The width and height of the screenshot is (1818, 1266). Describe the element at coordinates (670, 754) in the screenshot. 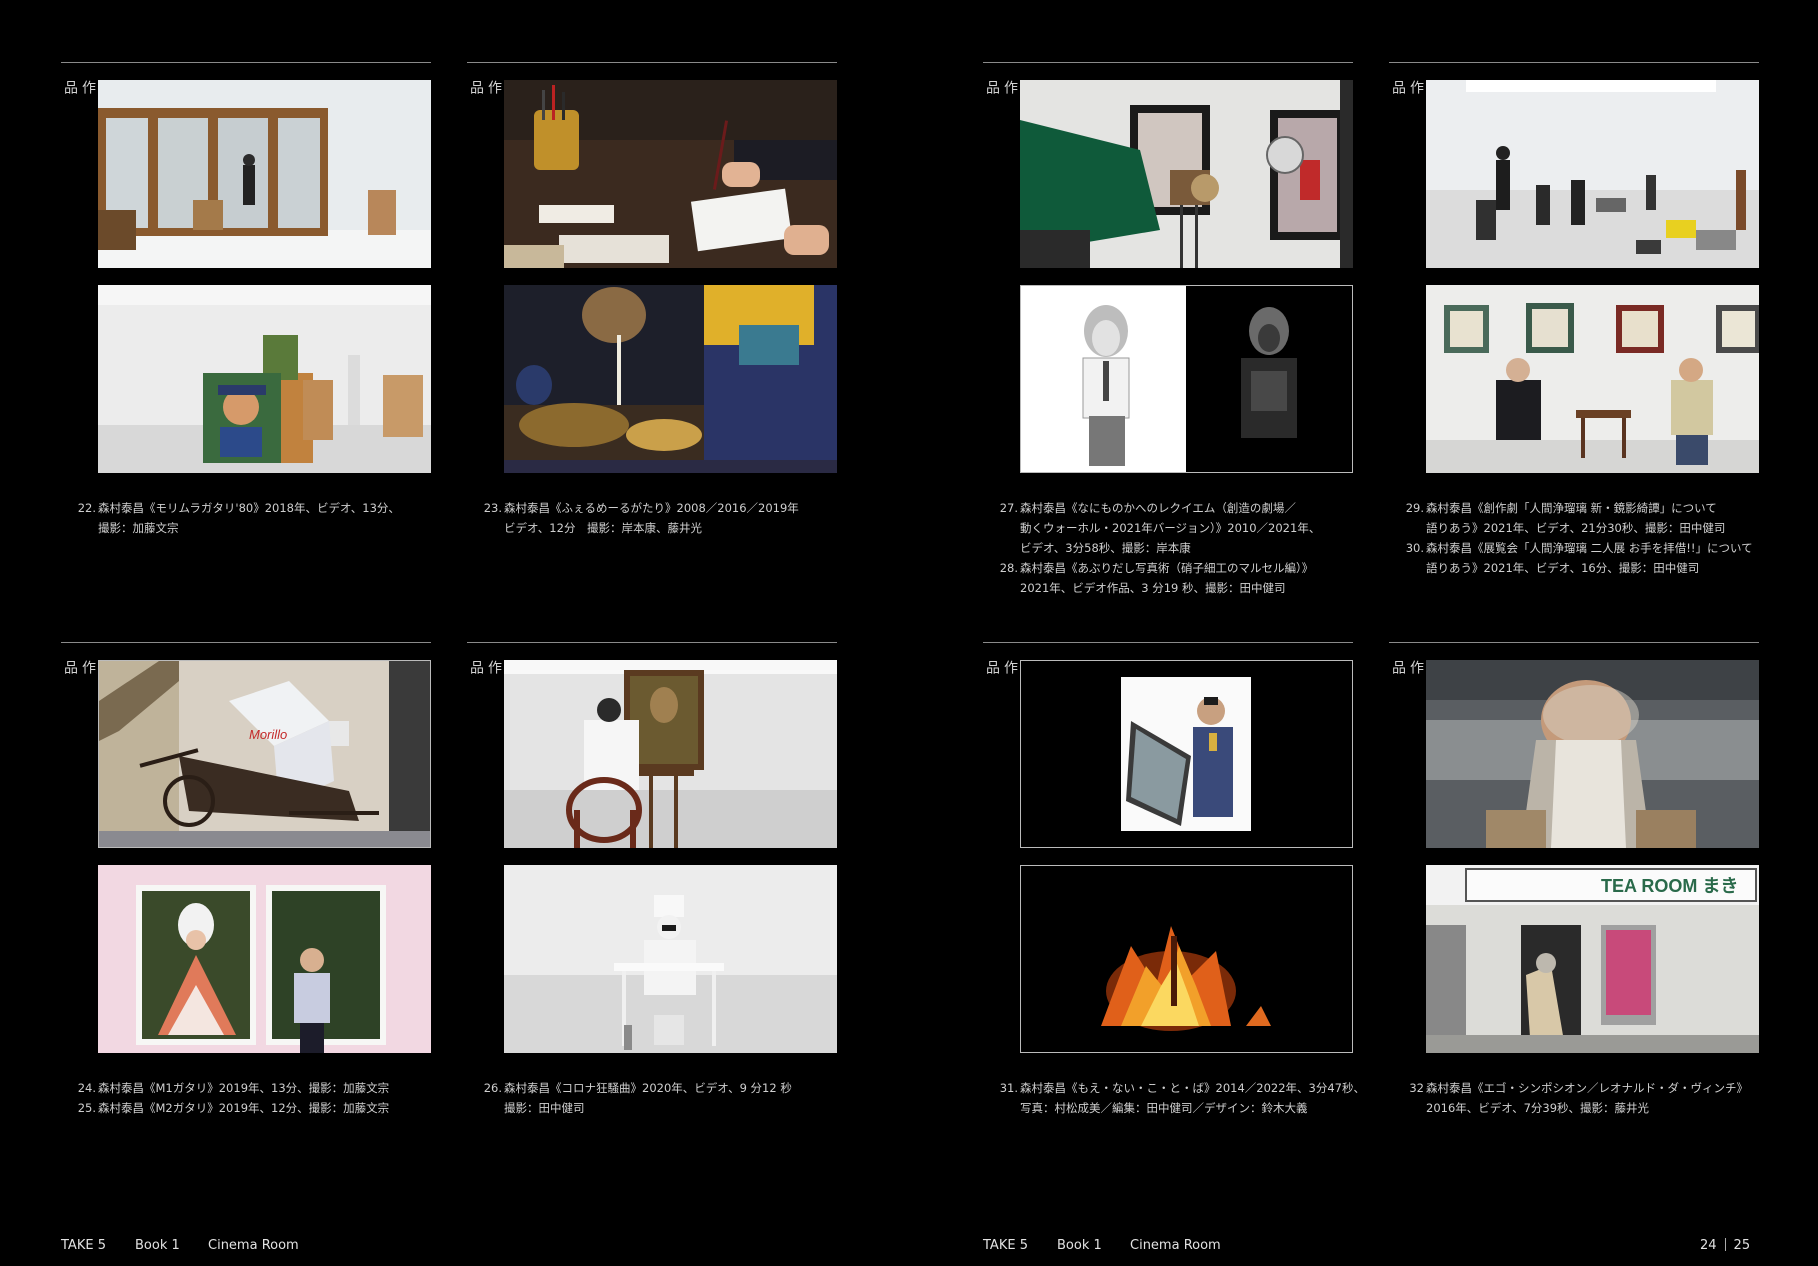

I see `photo-mona-lisa-easel` at that location.